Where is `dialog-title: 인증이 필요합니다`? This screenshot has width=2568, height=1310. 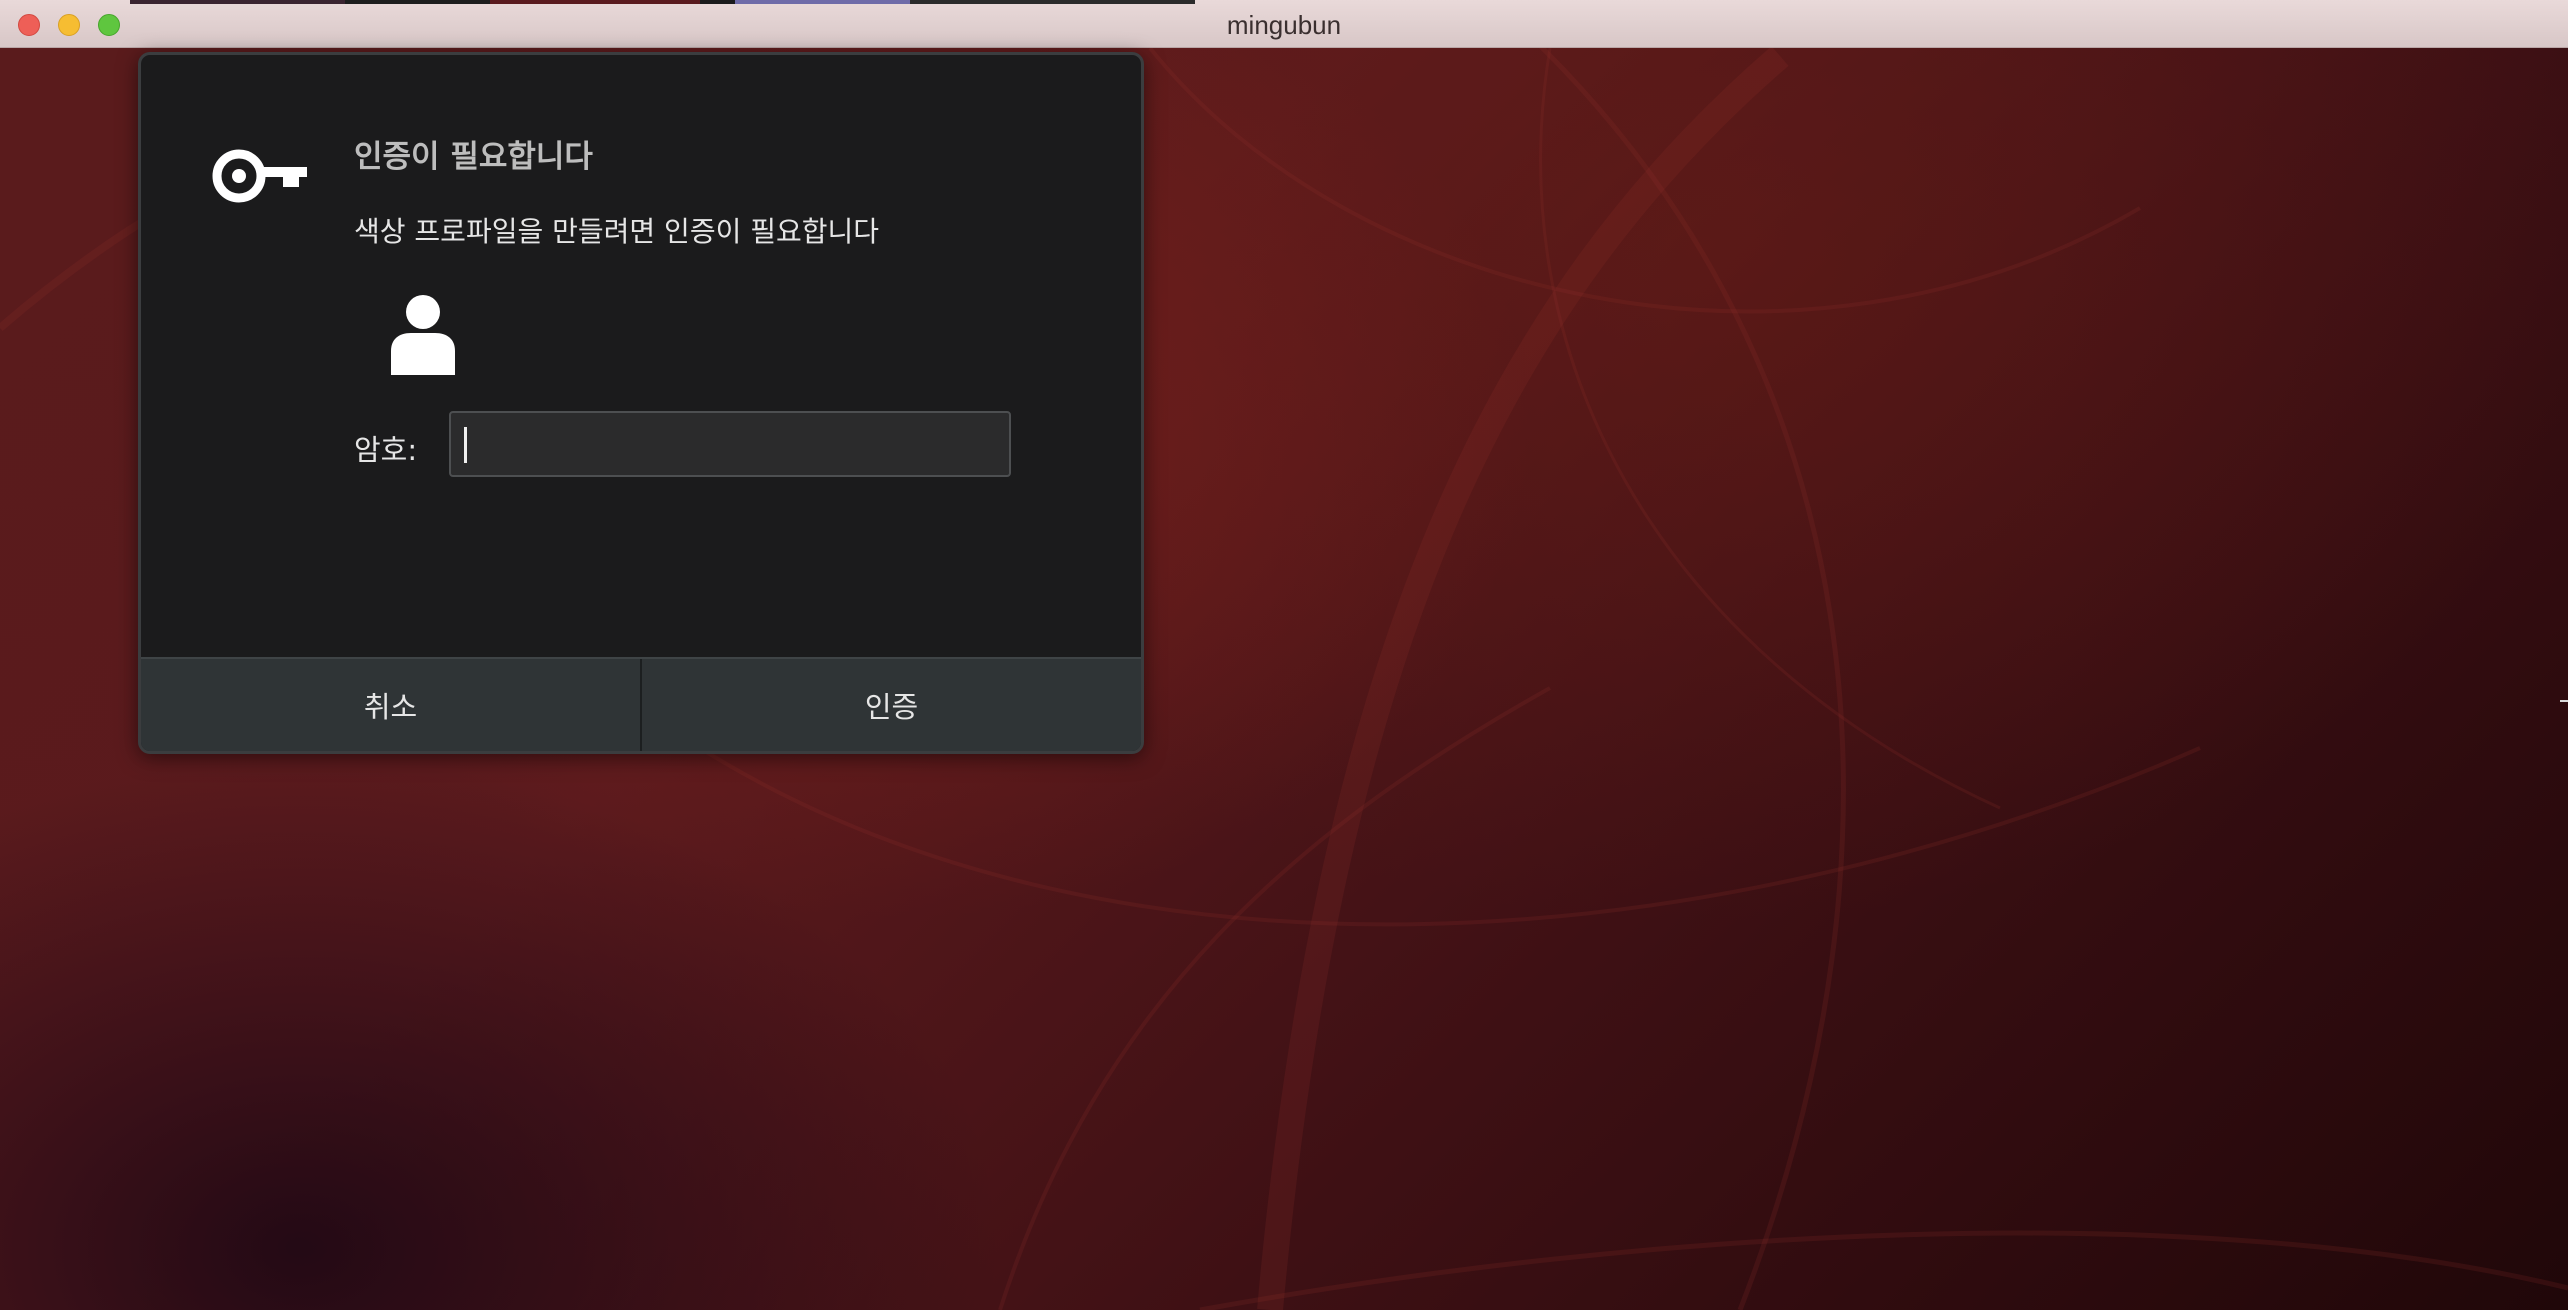 dialog-title: 인증이 필요합니다 is located at coordinates (473, 157).